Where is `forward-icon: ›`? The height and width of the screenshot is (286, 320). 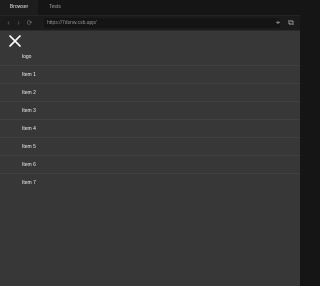
forward-icon: › is located at coordinates (18, 23).